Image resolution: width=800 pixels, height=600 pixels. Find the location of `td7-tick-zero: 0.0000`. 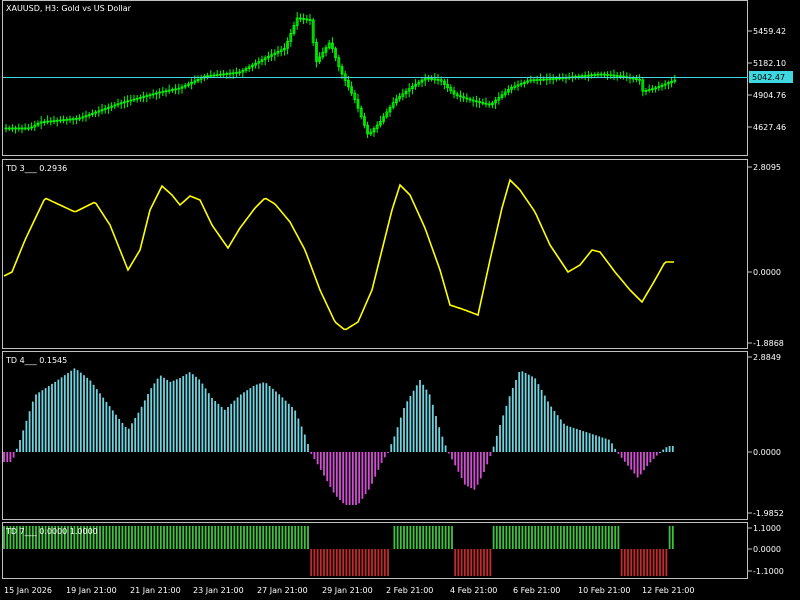

td7-tick-zero: 0.0000 is located at coordinates (767, 549).